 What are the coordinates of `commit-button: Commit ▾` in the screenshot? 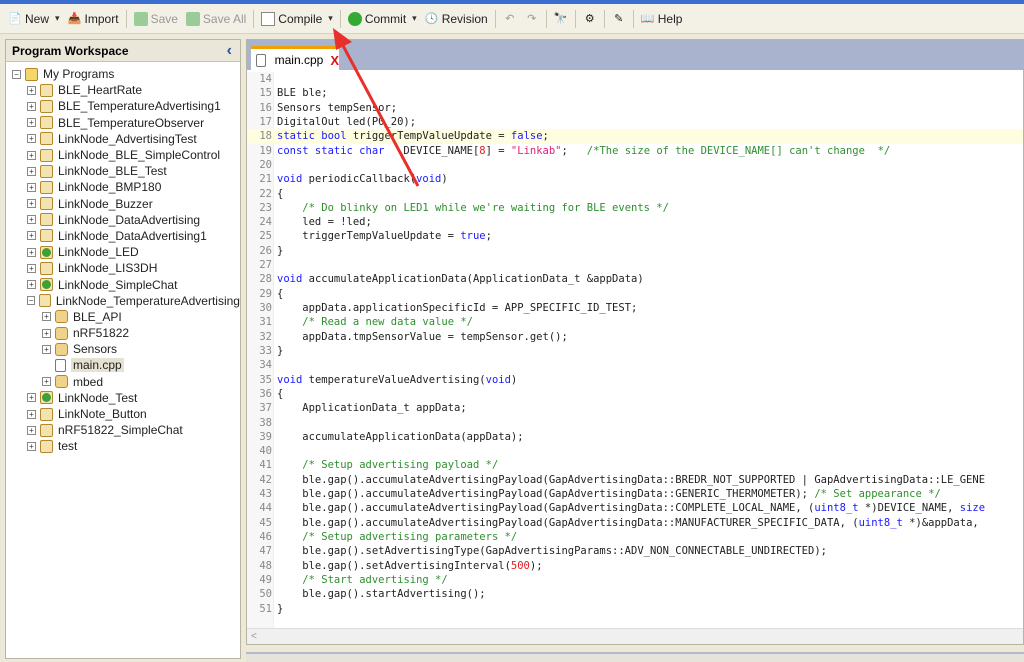 It's located at (382, 19).